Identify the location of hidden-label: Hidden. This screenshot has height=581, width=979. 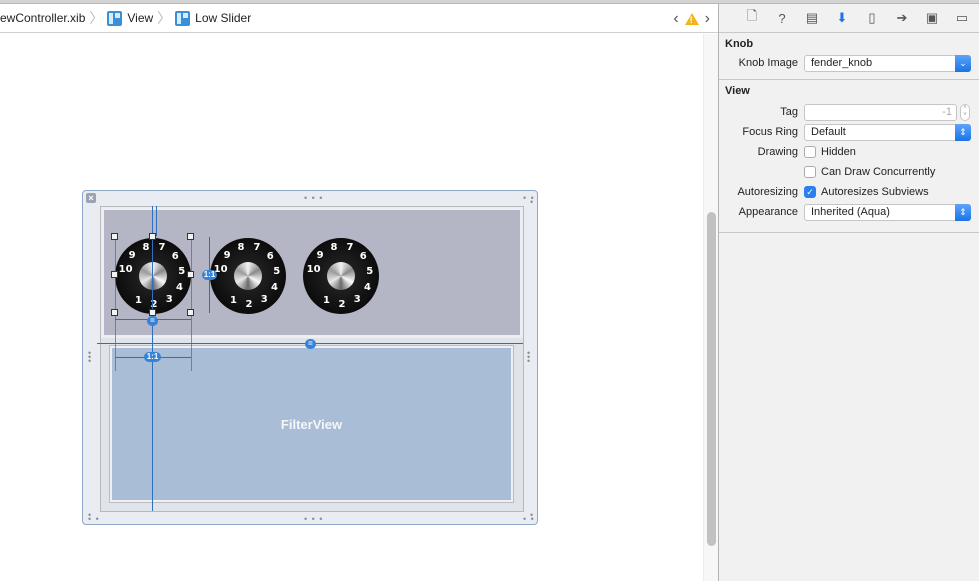
(838, 152).